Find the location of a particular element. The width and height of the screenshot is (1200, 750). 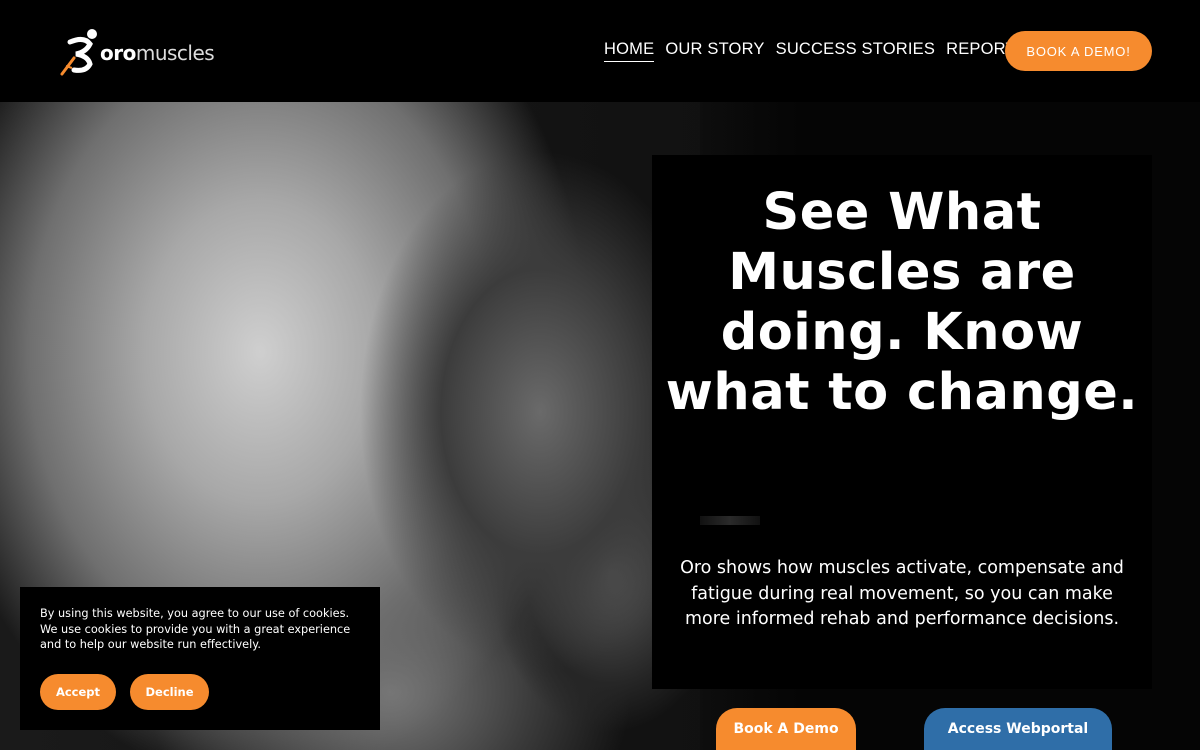

nav-item-our-story: OUR STORY is located at coordinates (714, 51).